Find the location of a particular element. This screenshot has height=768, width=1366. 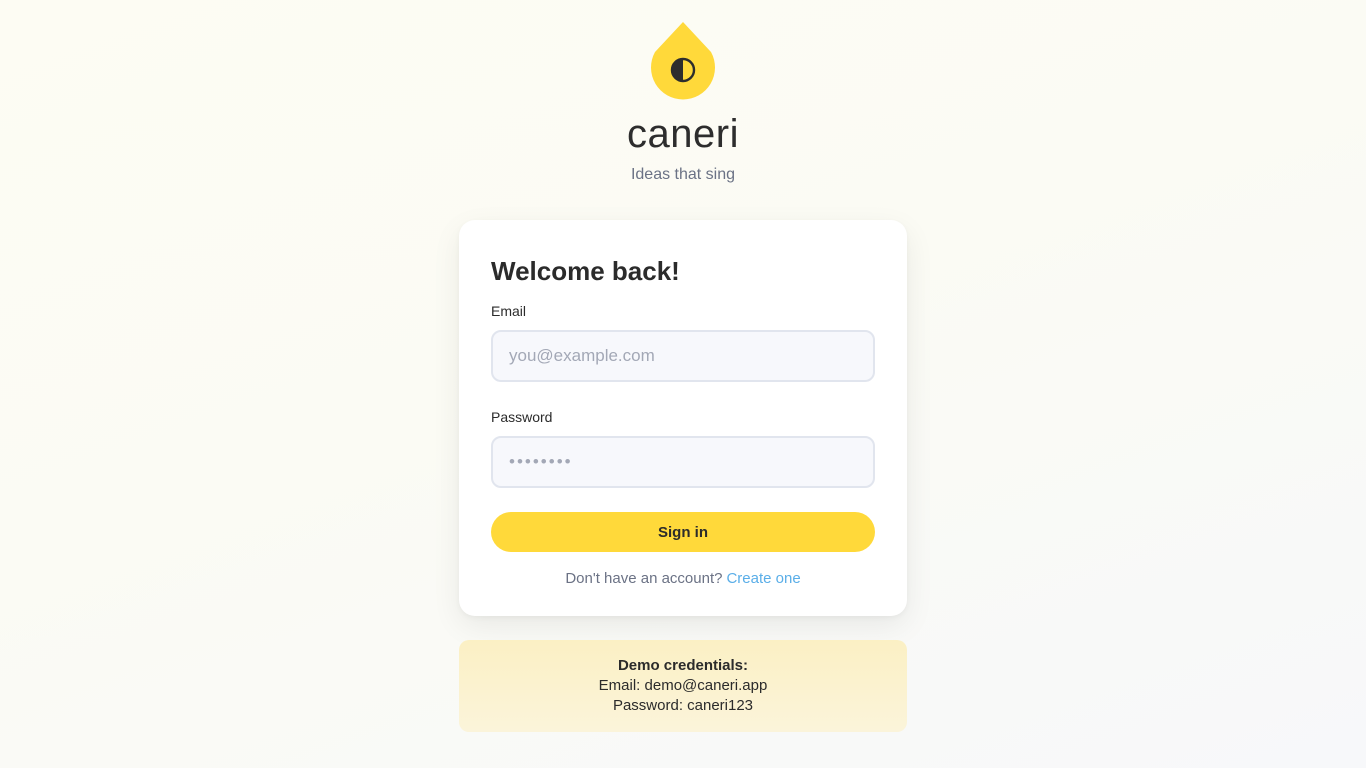

signup-prompt-line: Don't have an account? Create one is located at coordinates (683, 578).